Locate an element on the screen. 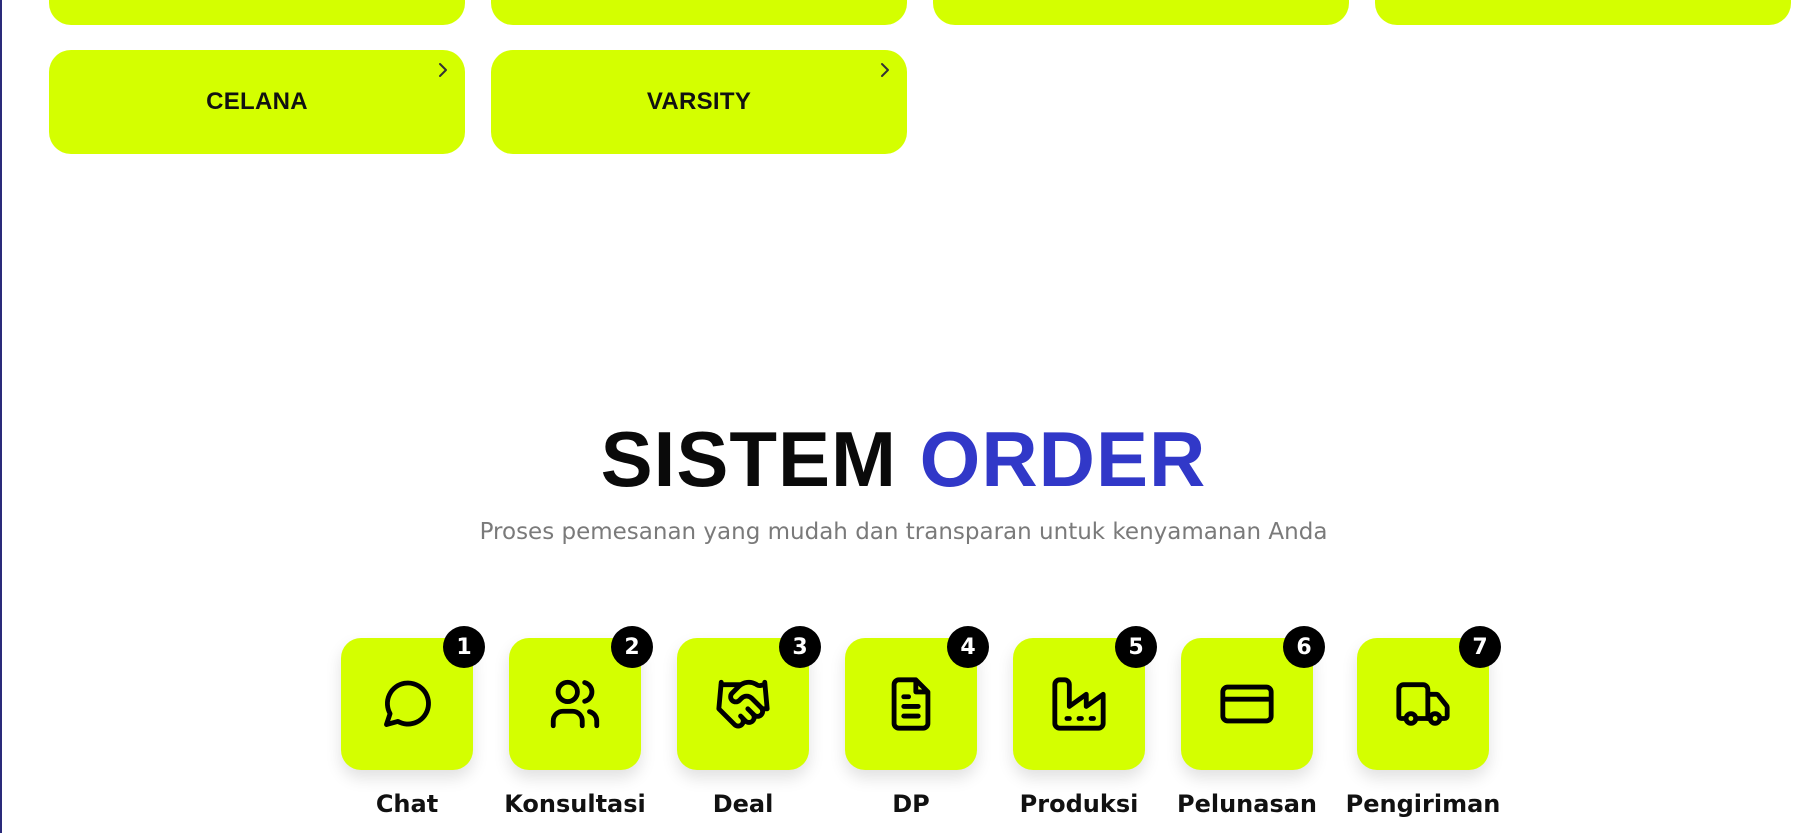 The width and height of the screenshot is (1807, 833). chat-bubble-icon is located at coordinates (407, 703).